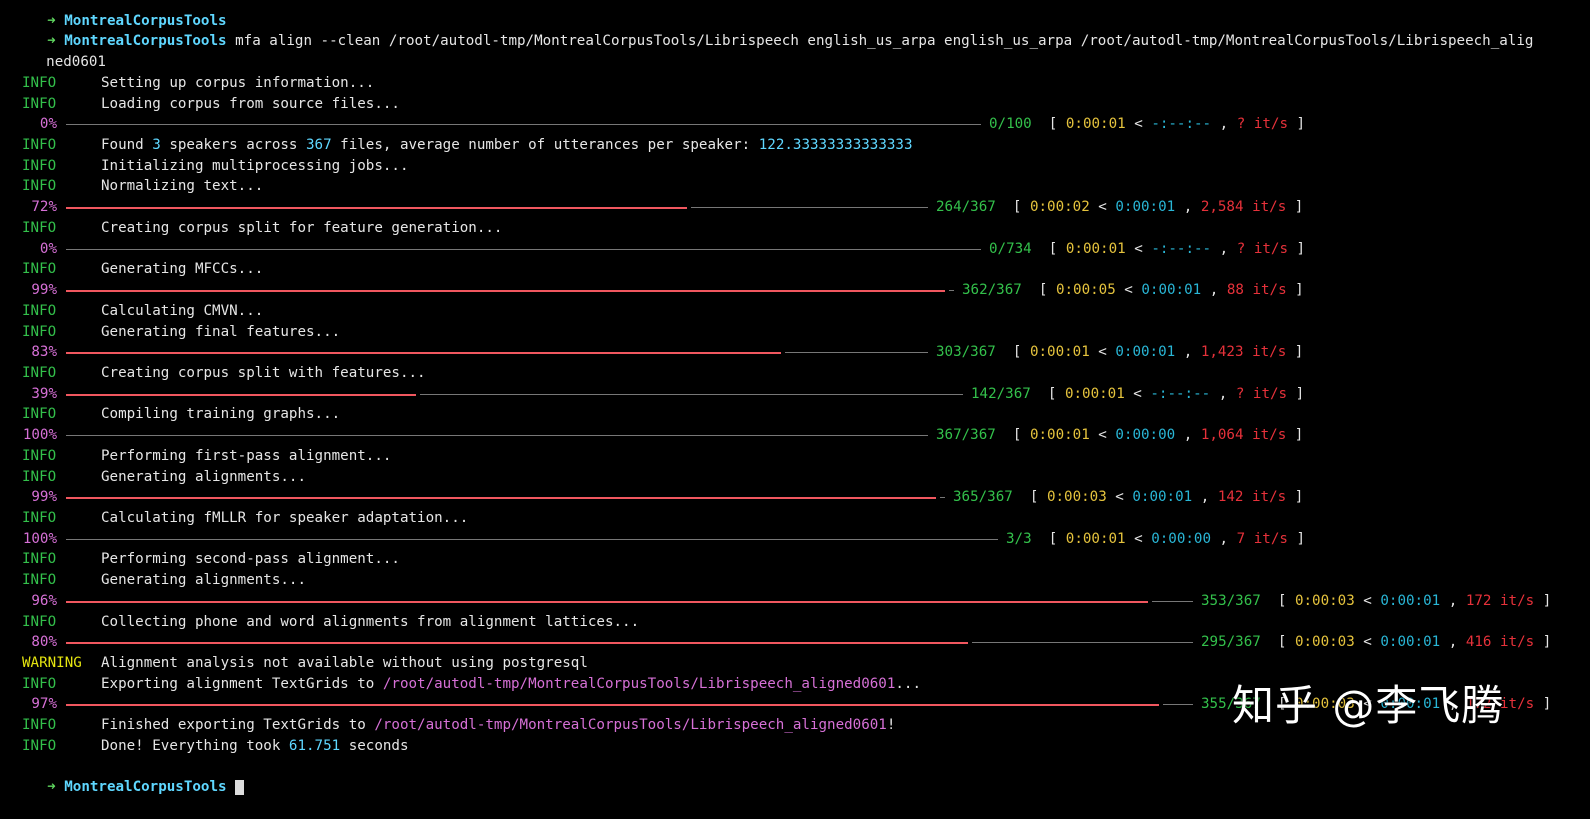  I want to click on progress-remaining: 0:00:00, so click(1181, 538).